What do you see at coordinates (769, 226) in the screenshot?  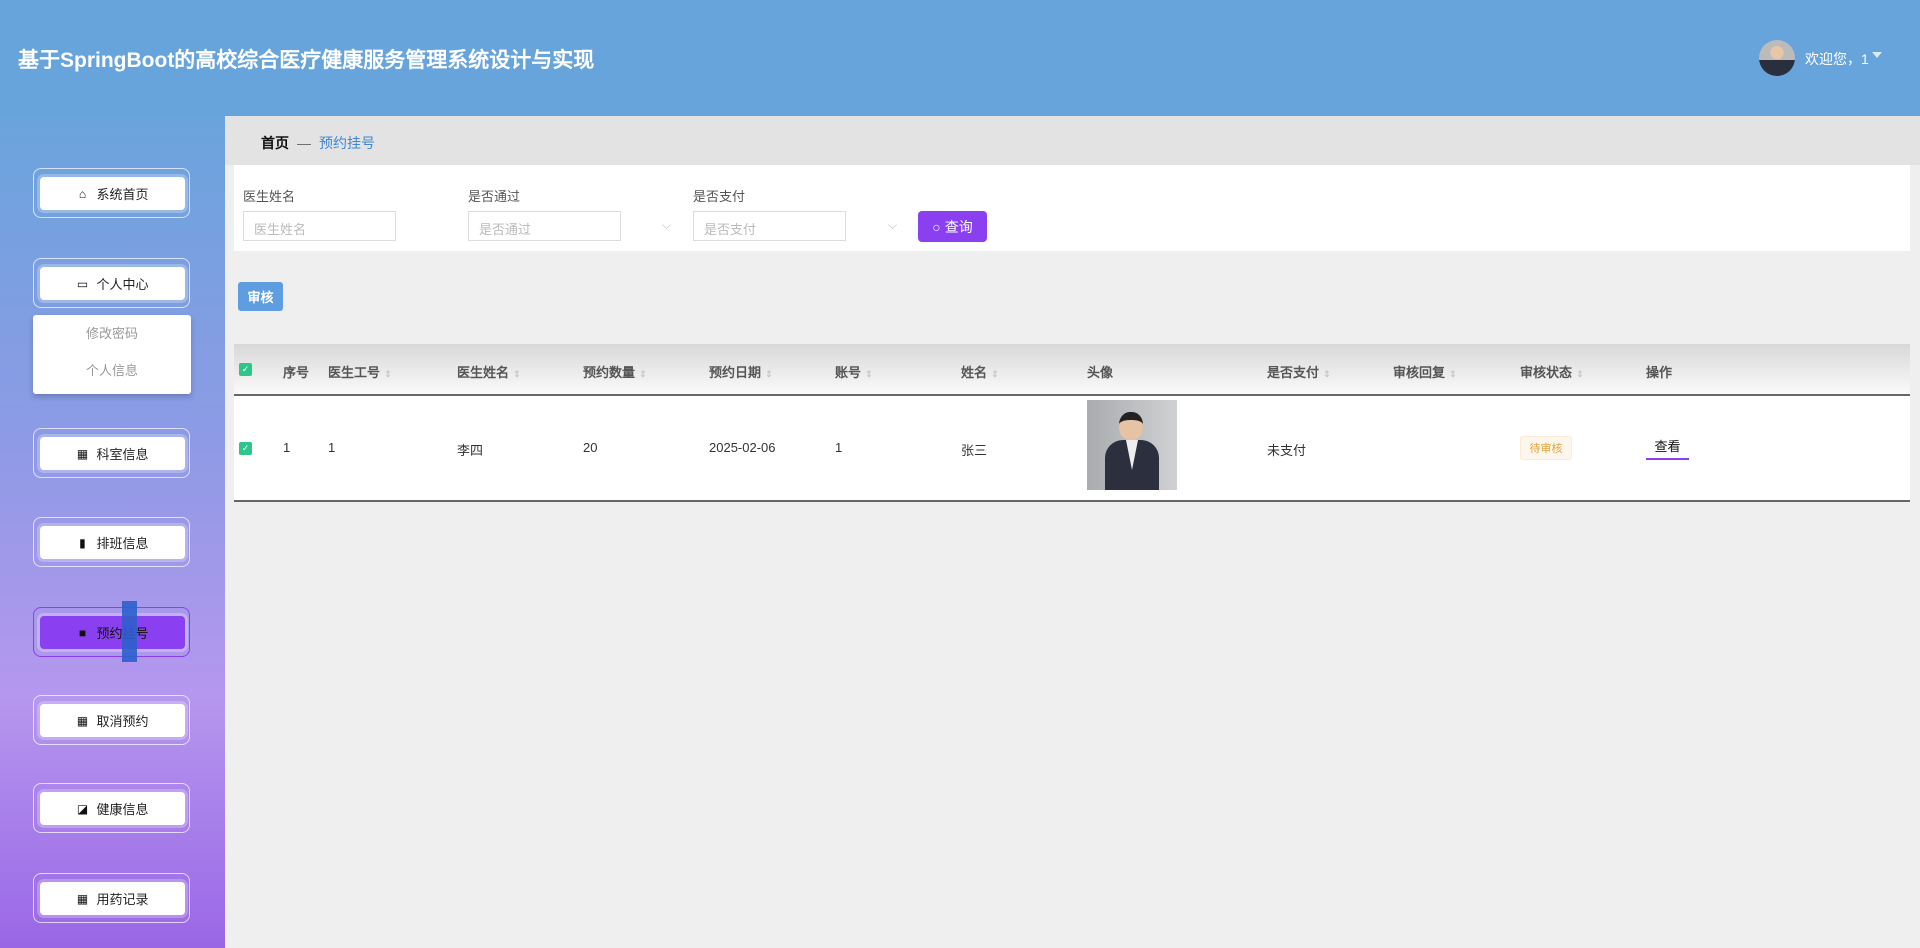 I see `paid-select: 是否支付` at bounding box center [769, 226].